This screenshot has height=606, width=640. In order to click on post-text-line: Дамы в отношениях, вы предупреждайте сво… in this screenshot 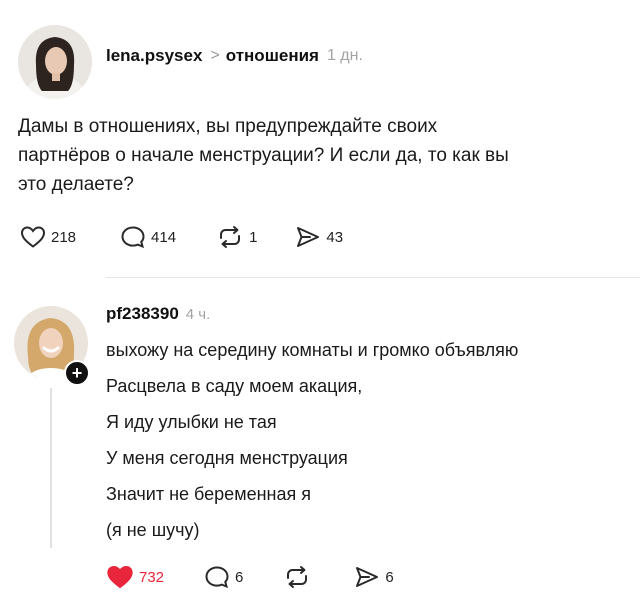, I will do `click(228, 126)`.